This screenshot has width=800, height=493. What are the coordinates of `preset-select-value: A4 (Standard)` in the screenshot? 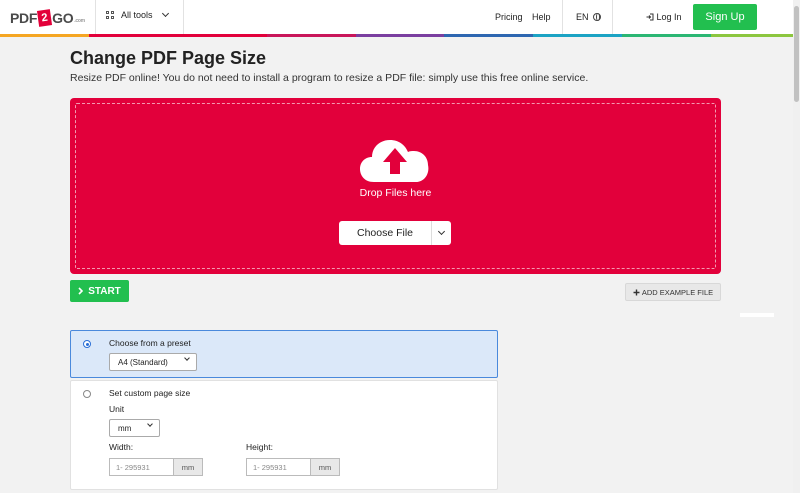 It's located at (143, 362).